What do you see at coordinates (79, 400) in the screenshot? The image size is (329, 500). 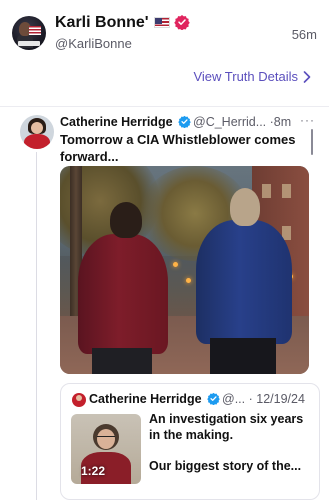 I see `nested-author-avatar` at bounding box center [79, 400].